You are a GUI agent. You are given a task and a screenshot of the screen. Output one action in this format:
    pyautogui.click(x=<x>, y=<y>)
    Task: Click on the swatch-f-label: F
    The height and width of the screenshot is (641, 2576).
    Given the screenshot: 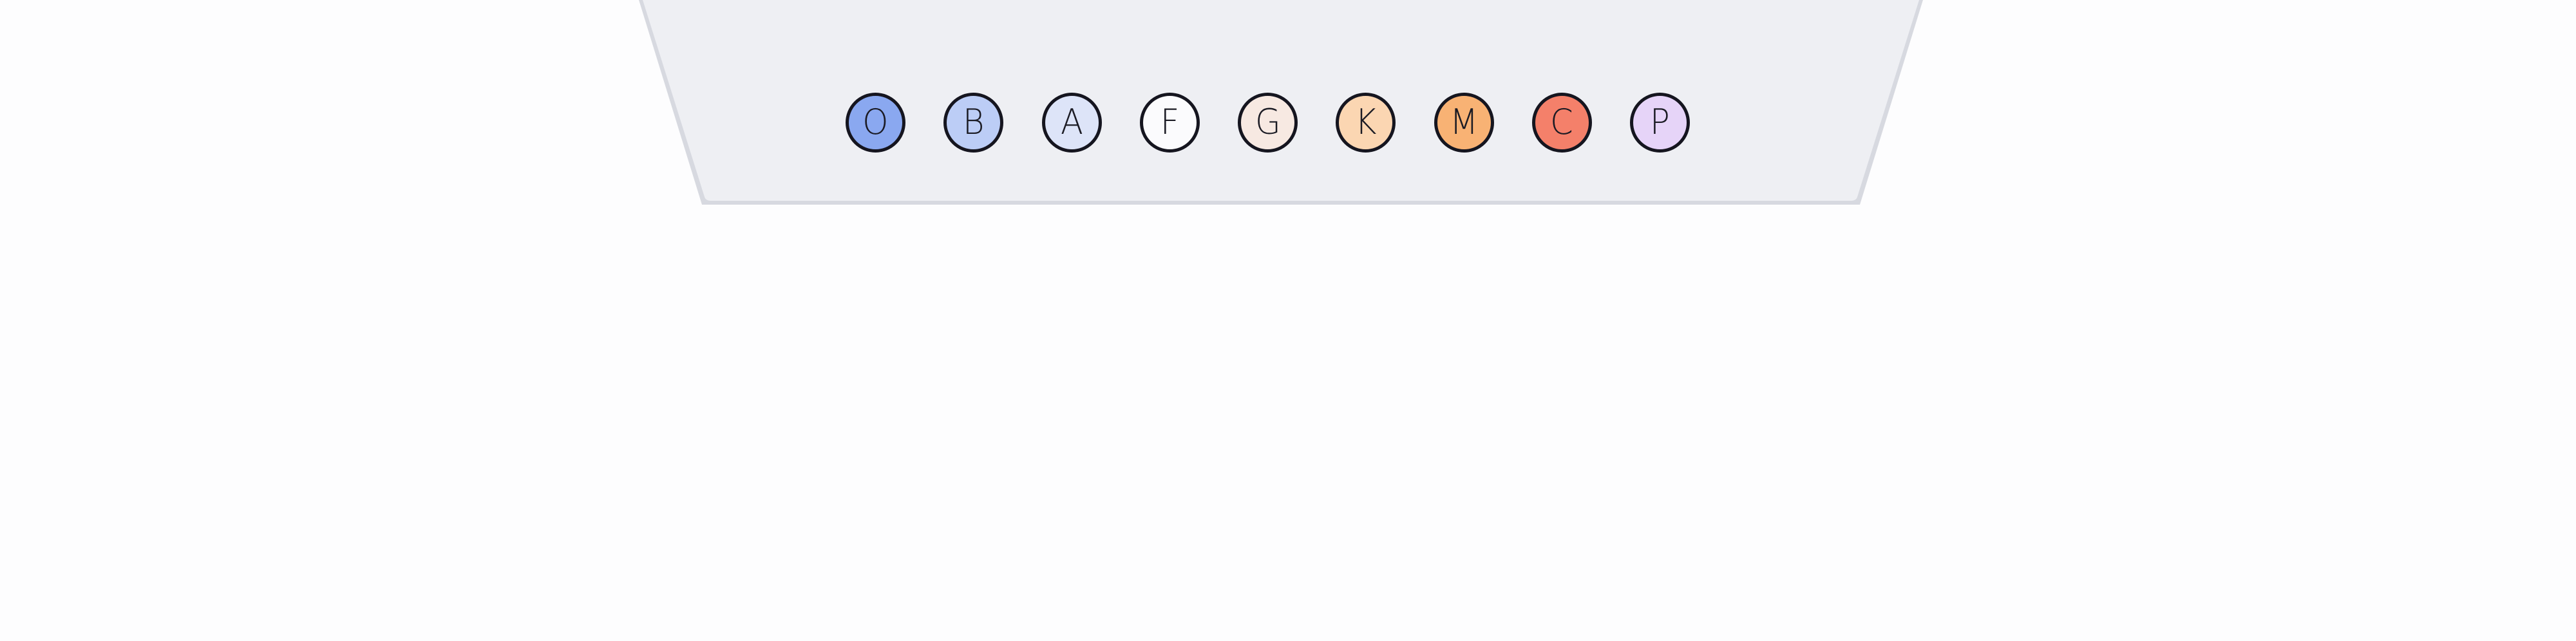 What is the action you would take?
    pyautogui.click(x=1170, y=122)
    